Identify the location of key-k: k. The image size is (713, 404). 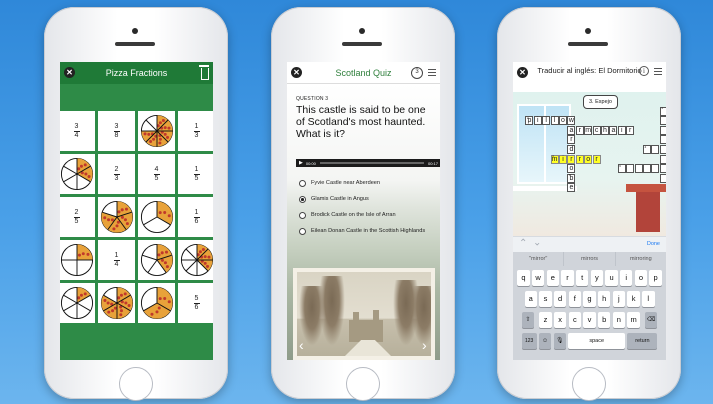
(633, 299).